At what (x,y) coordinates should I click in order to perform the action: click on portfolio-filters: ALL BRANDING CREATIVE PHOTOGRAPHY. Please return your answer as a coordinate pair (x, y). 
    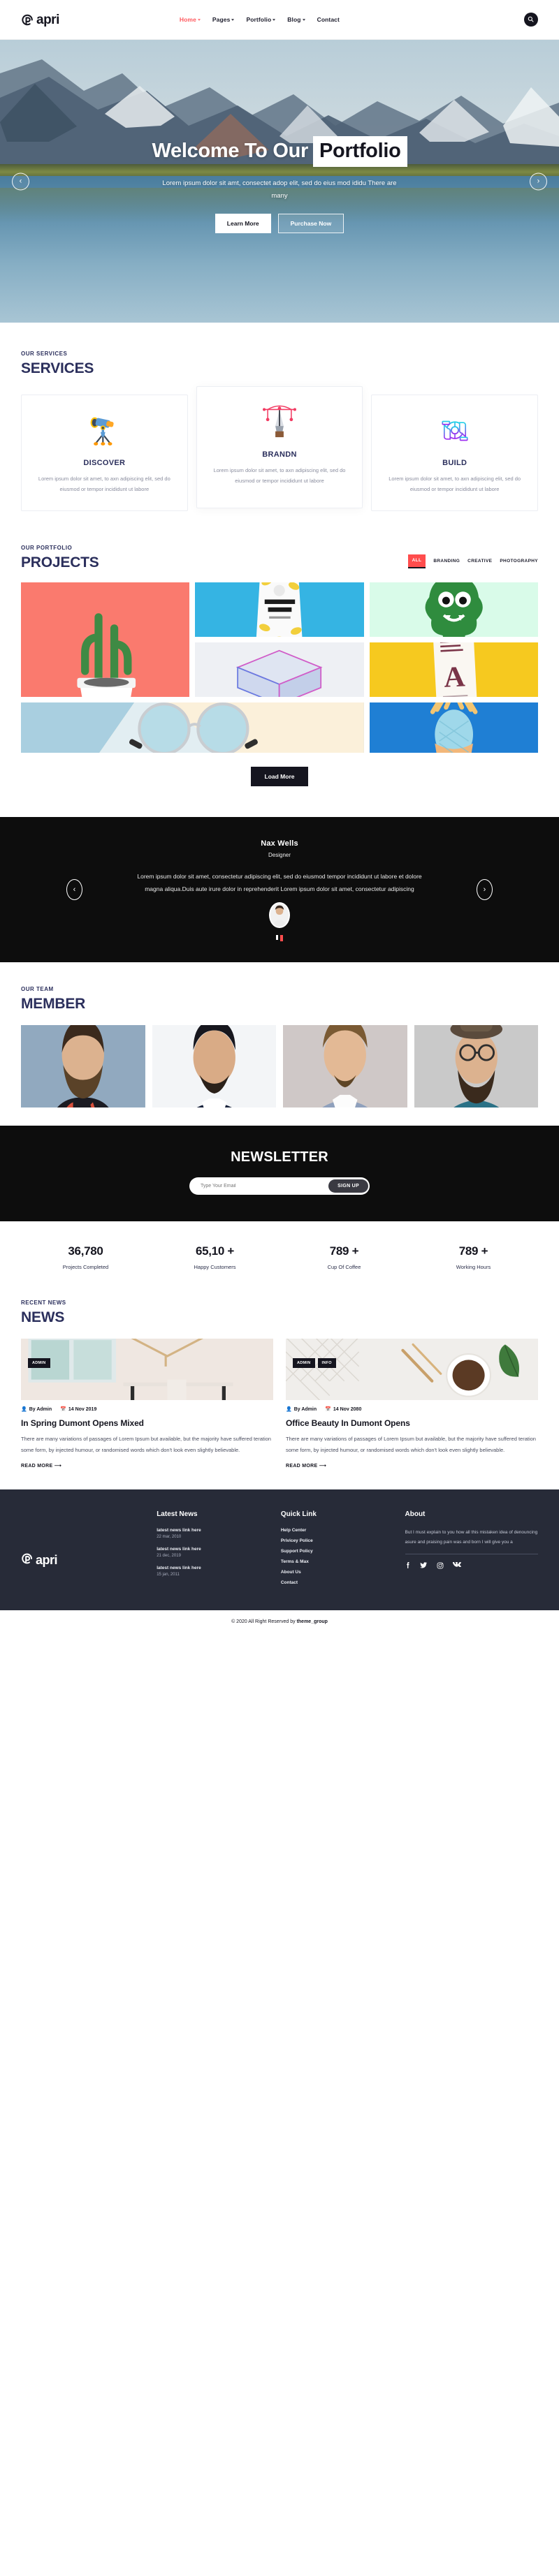
    Looking at the image, I should click on (472, 562).